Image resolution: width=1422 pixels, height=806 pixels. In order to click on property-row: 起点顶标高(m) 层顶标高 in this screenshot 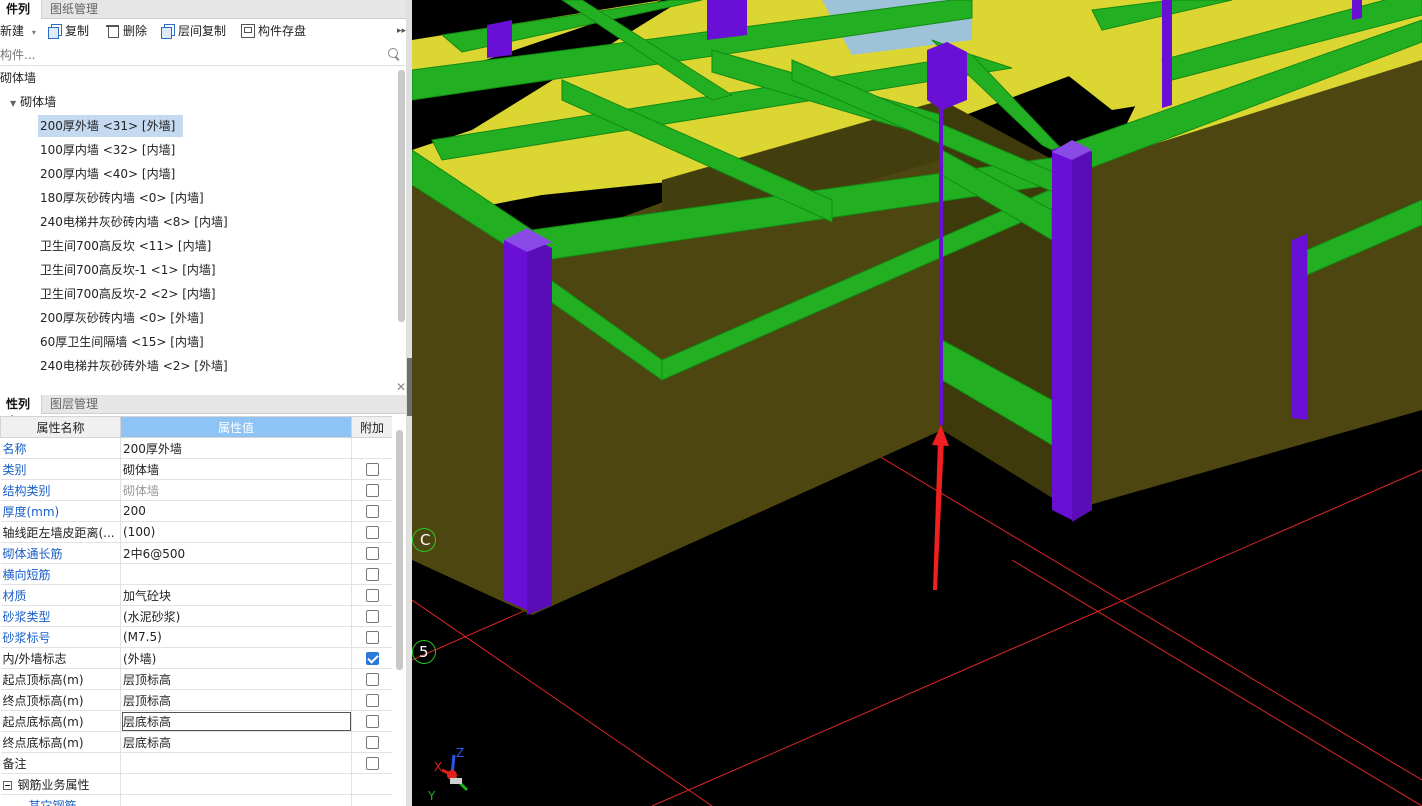, I will do `click(196, 679)`.